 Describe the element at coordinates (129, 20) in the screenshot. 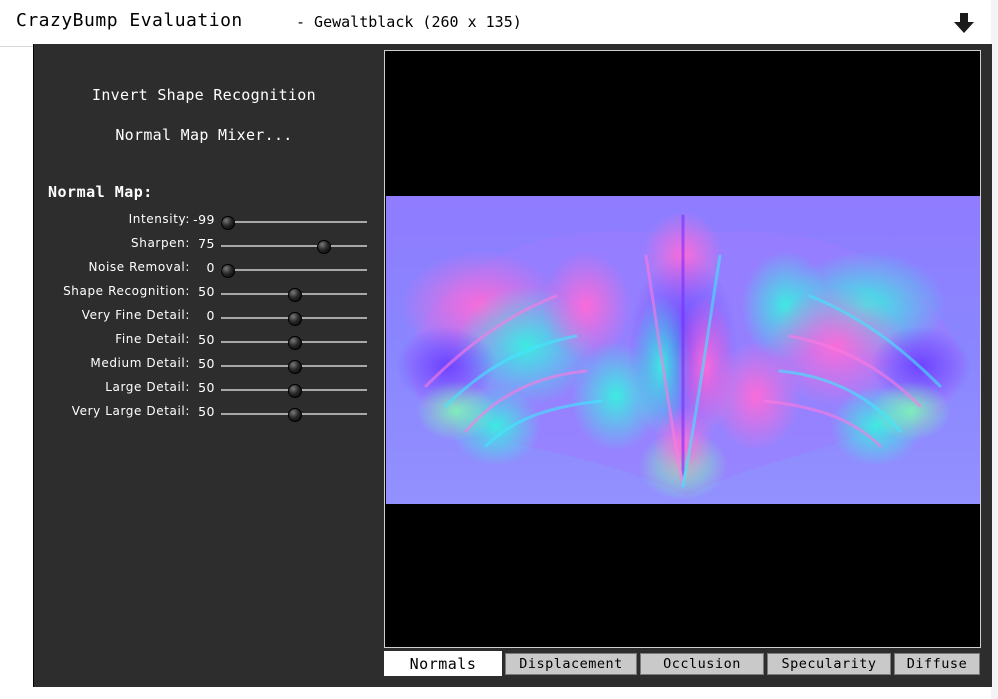

I see `app-title: CrazyBump Evaluation` at that location.